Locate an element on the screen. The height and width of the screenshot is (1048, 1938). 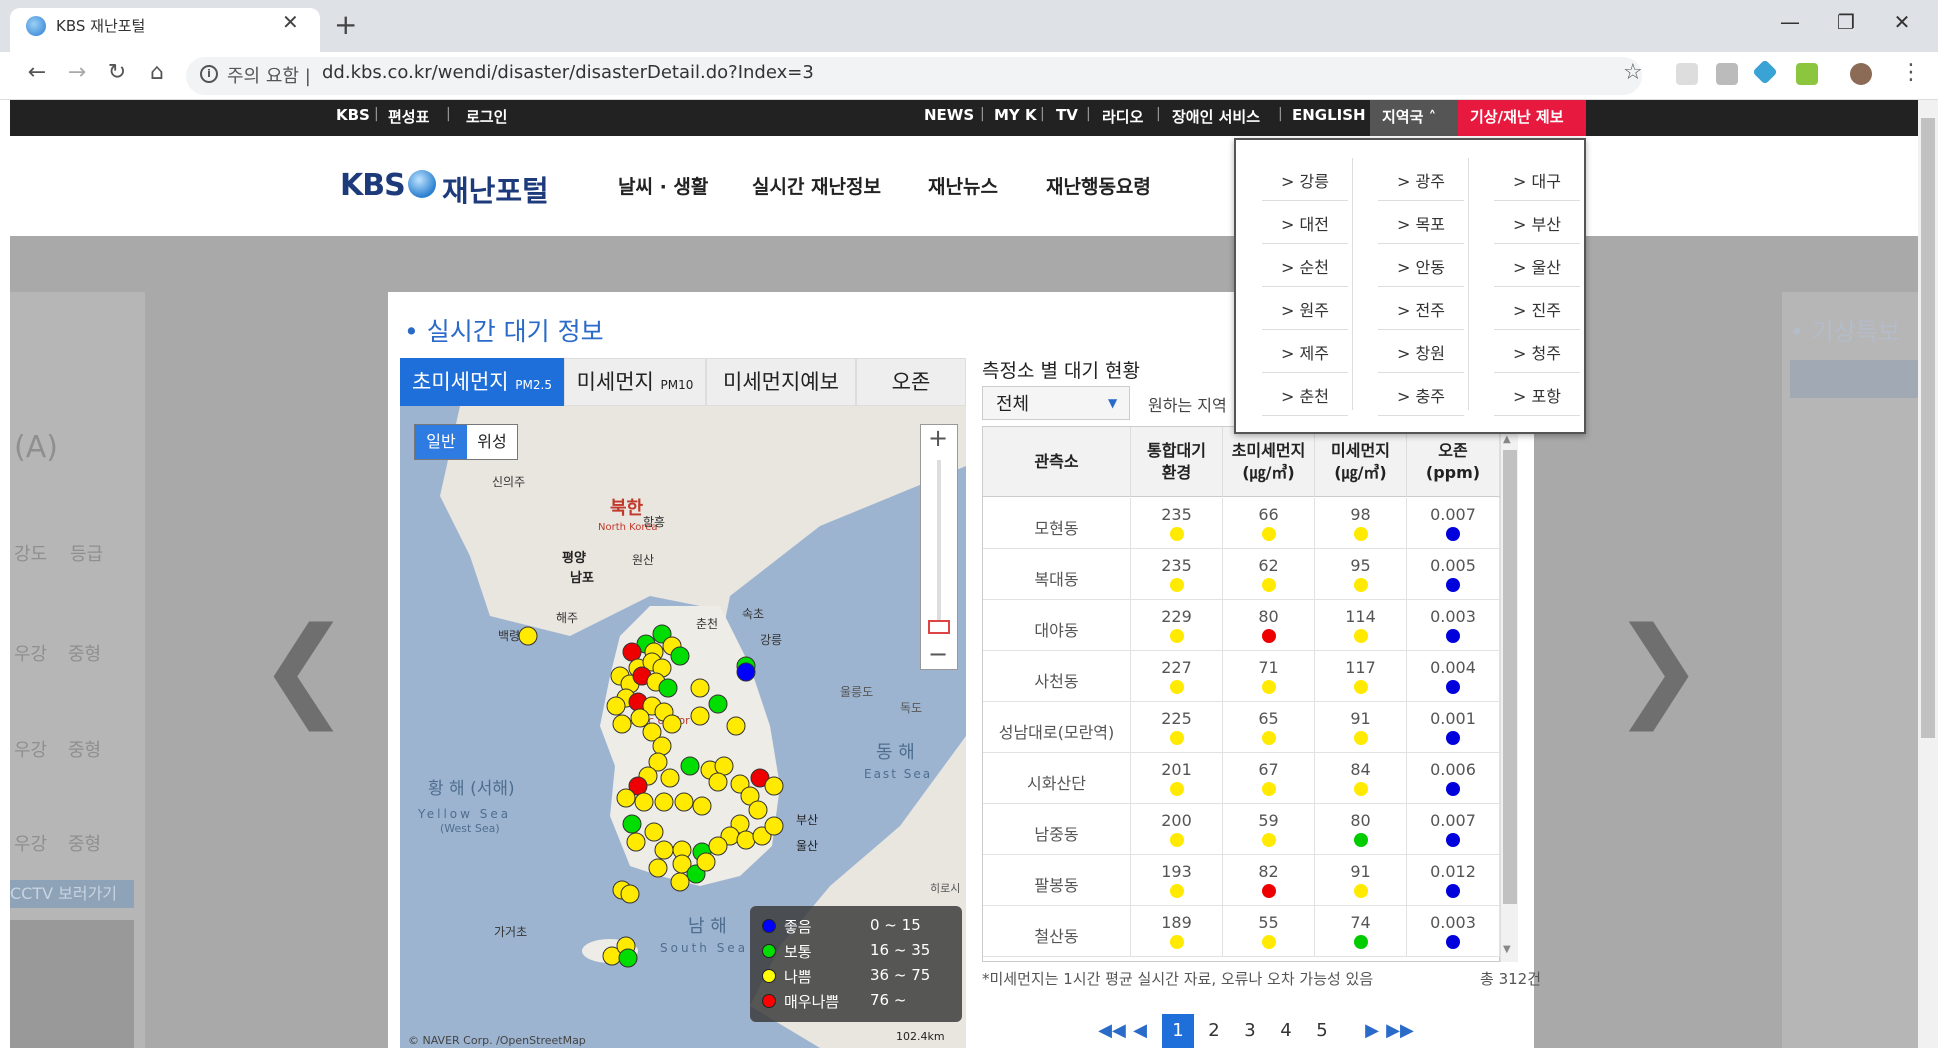
page-1: 1 is located at coordinates (1178, 1031).